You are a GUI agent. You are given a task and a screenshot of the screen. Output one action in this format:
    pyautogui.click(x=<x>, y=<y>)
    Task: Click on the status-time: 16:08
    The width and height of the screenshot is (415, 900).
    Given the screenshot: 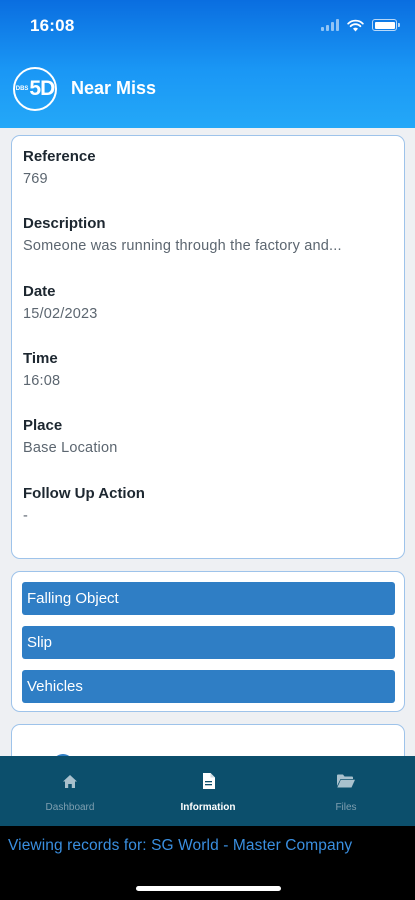 What is the action you would take?
    pyautogui.click(x=52, y=25)
    